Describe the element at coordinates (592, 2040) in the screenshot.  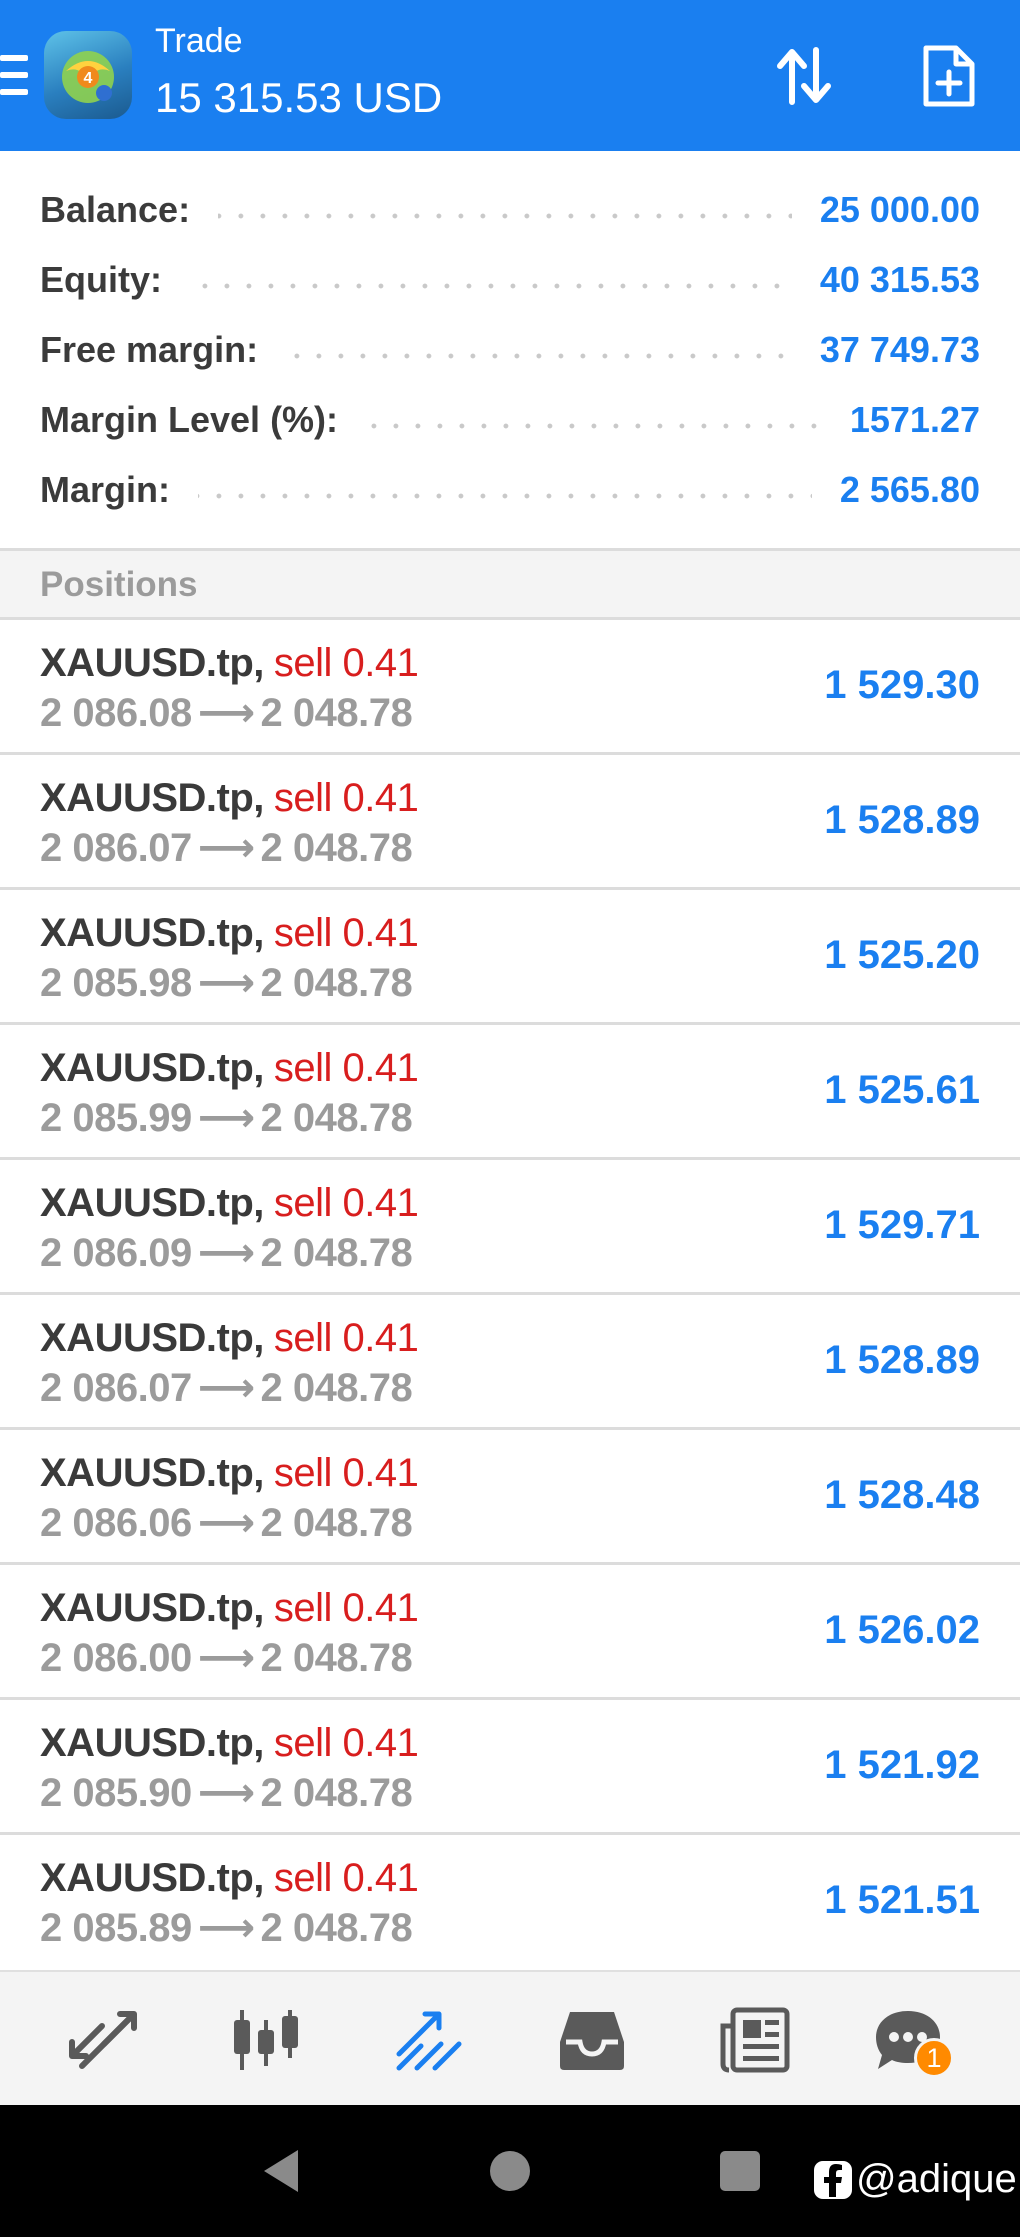
I see `history-icon` at that location.